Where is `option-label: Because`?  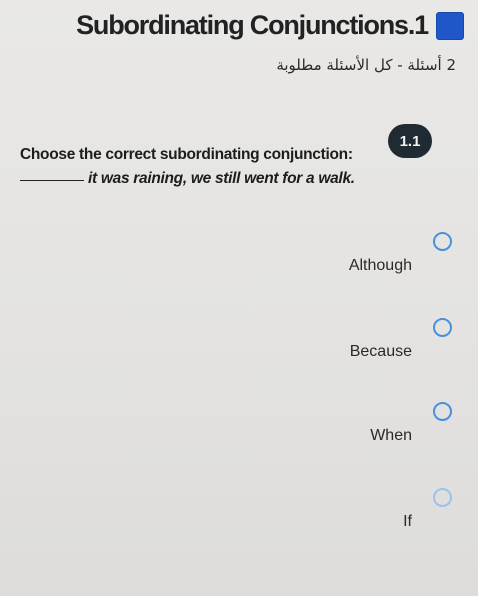 option-label: Because is located at coordinates (381, 352).